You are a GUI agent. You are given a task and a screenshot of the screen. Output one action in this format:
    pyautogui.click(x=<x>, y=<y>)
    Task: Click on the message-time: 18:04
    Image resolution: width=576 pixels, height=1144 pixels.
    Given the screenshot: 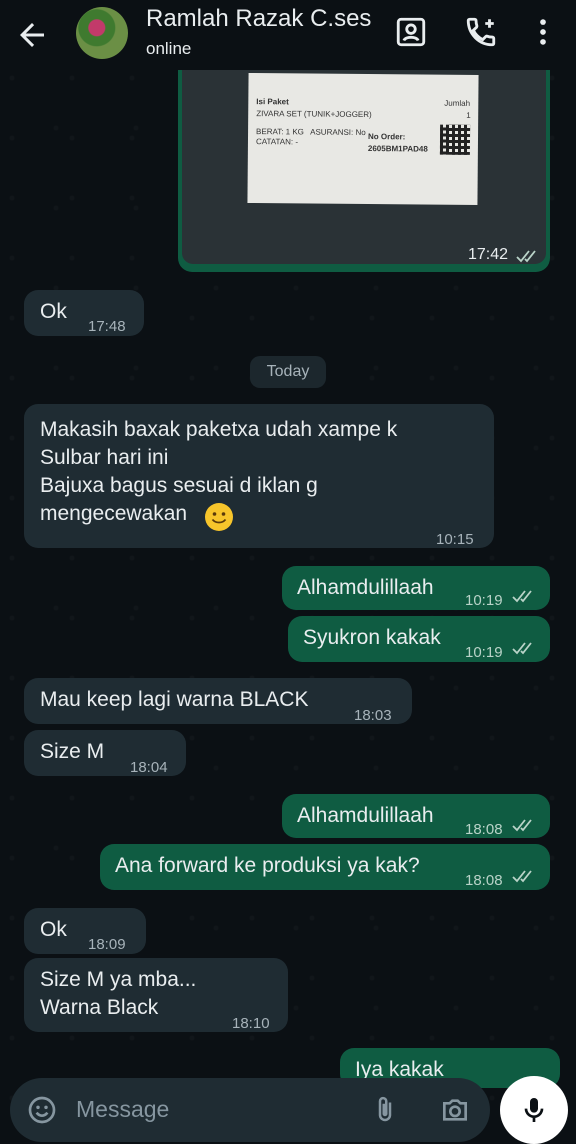 What is the action you would take?
    pyautogui.click(x=149, y=767)
    